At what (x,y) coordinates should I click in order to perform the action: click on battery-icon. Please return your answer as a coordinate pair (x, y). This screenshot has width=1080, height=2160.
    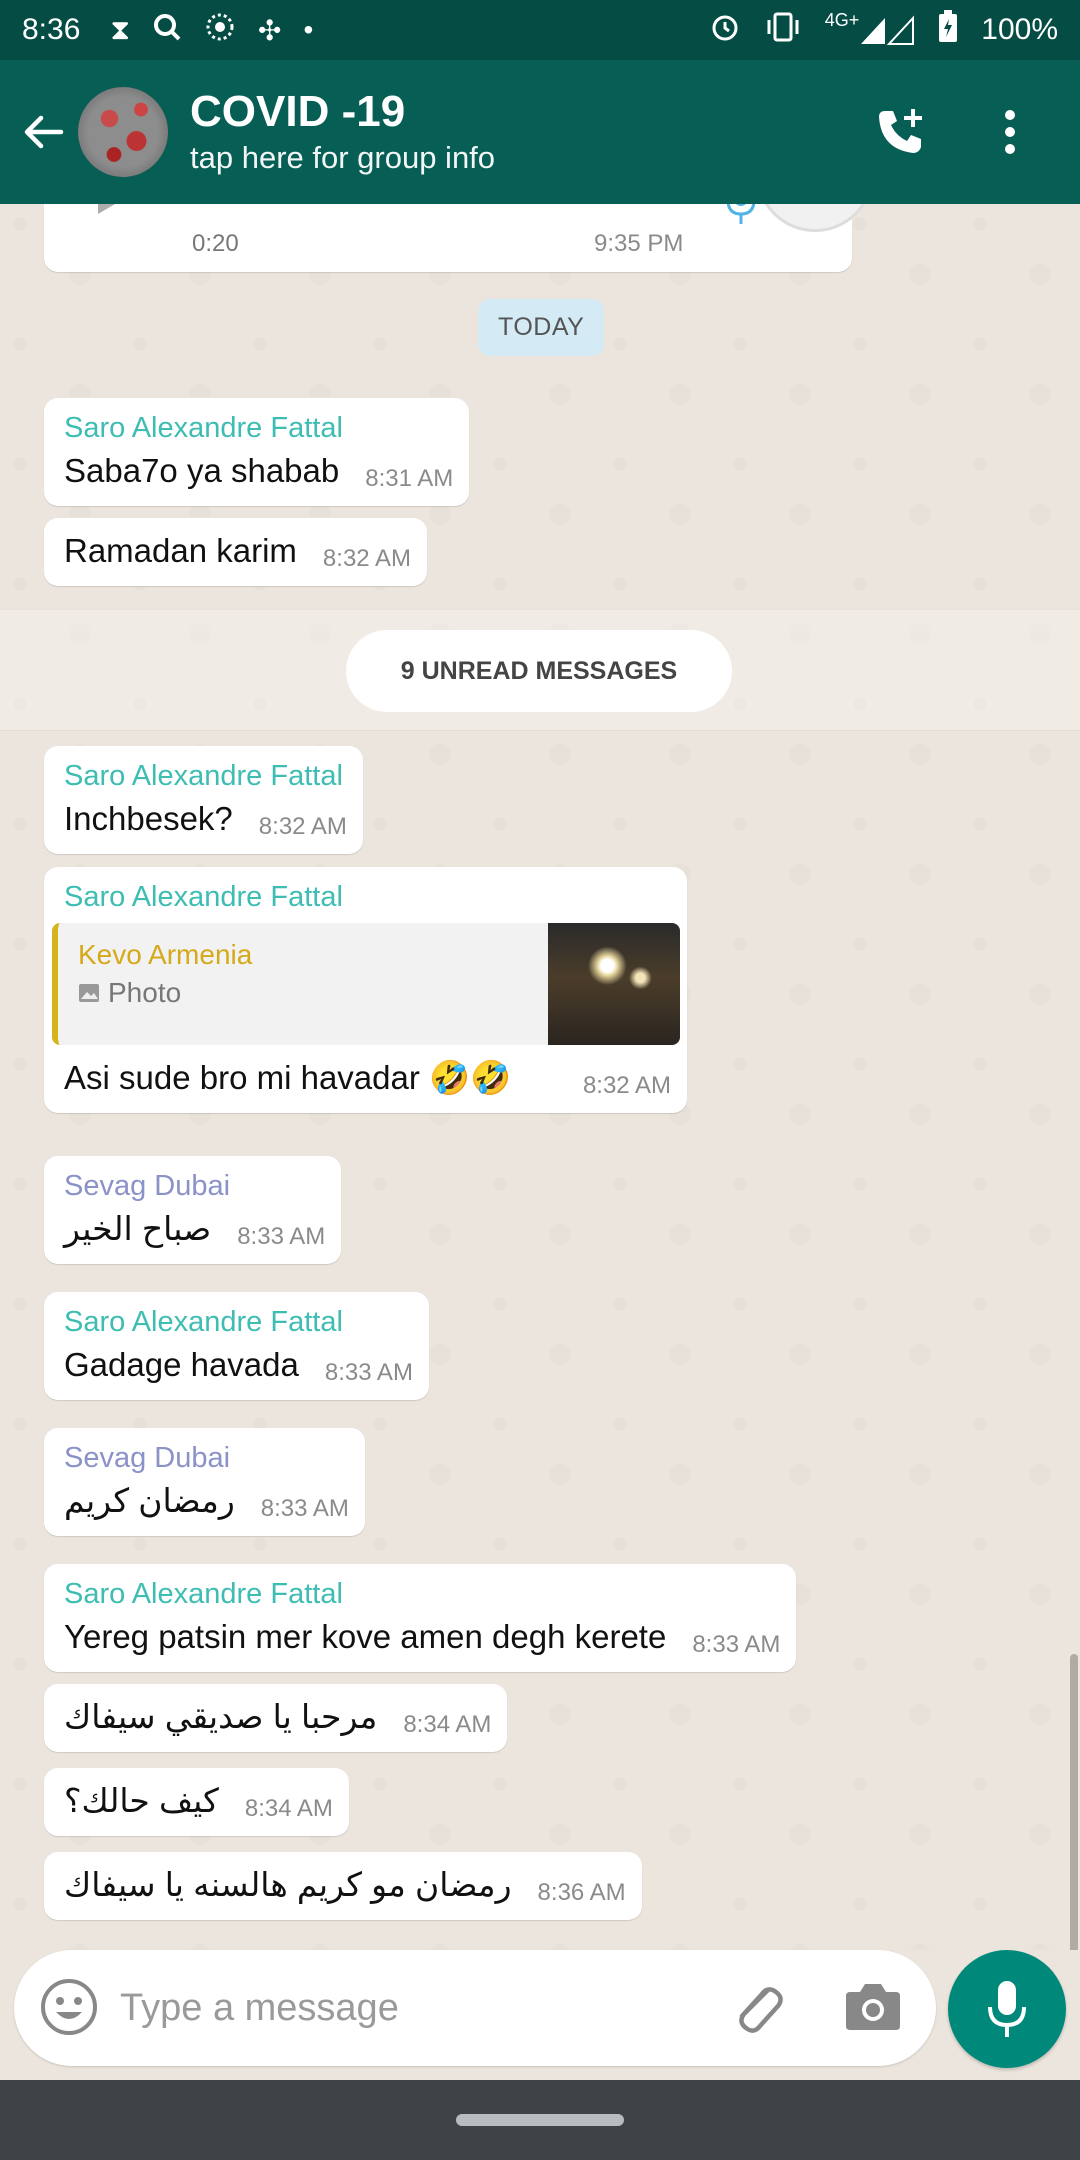
    Looking at the image, I should click on (948, 30).